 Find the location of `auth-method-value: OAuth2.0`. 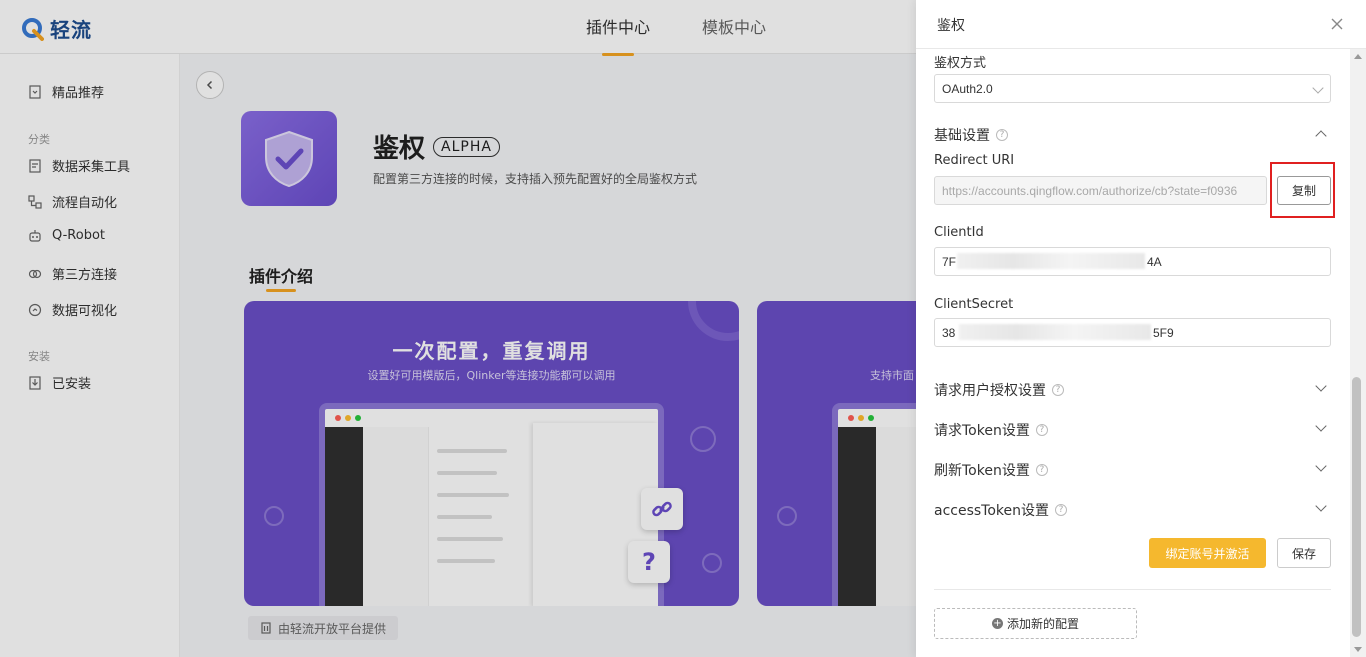

auth-method-value: OAuth2.0 is located at coordinates (967, 88).